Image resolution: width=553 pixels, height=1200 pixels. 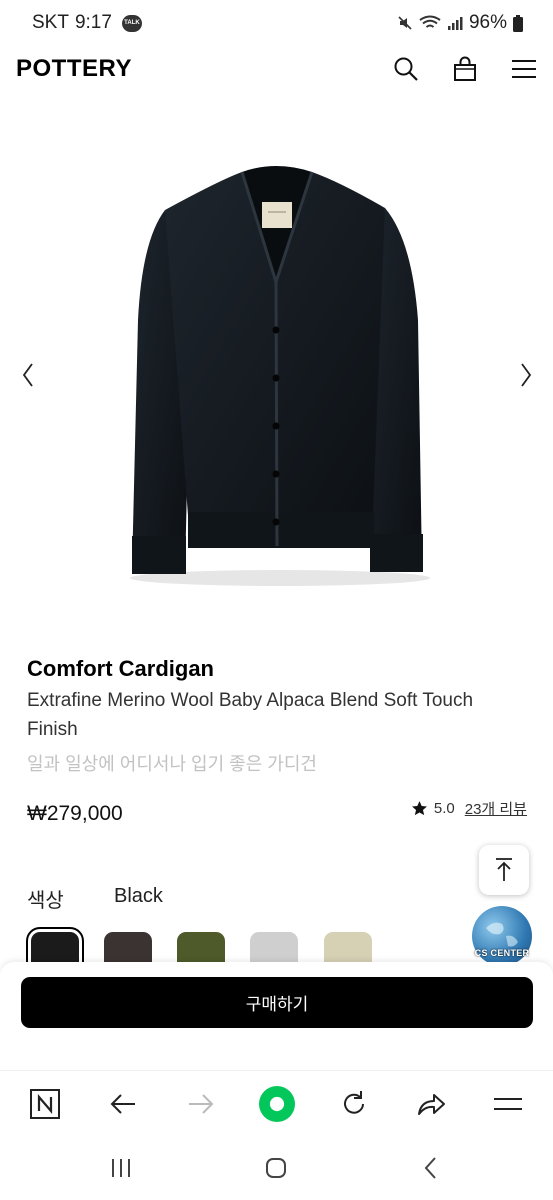 I want to click on arrow-up-to-top-icon, so click(x=504, y=869).